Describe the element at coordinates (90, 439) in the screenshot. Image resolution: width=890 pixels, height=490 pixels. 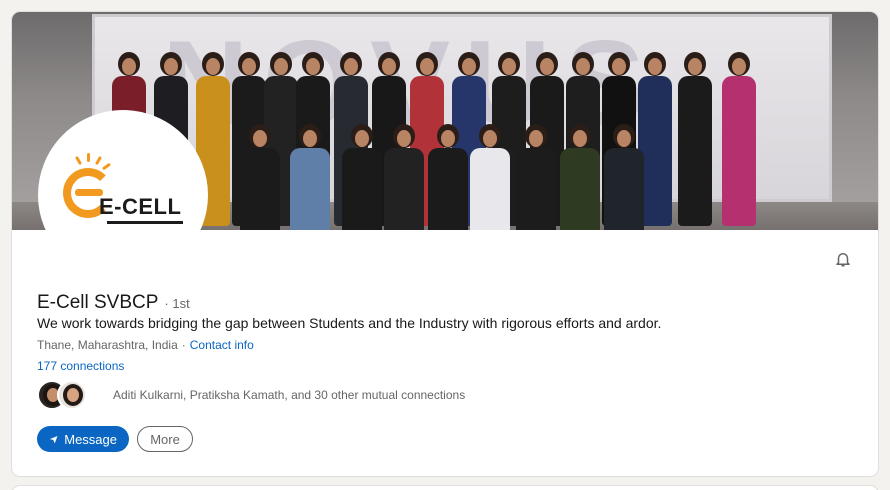
I see `message-button-label: Message` at that location.